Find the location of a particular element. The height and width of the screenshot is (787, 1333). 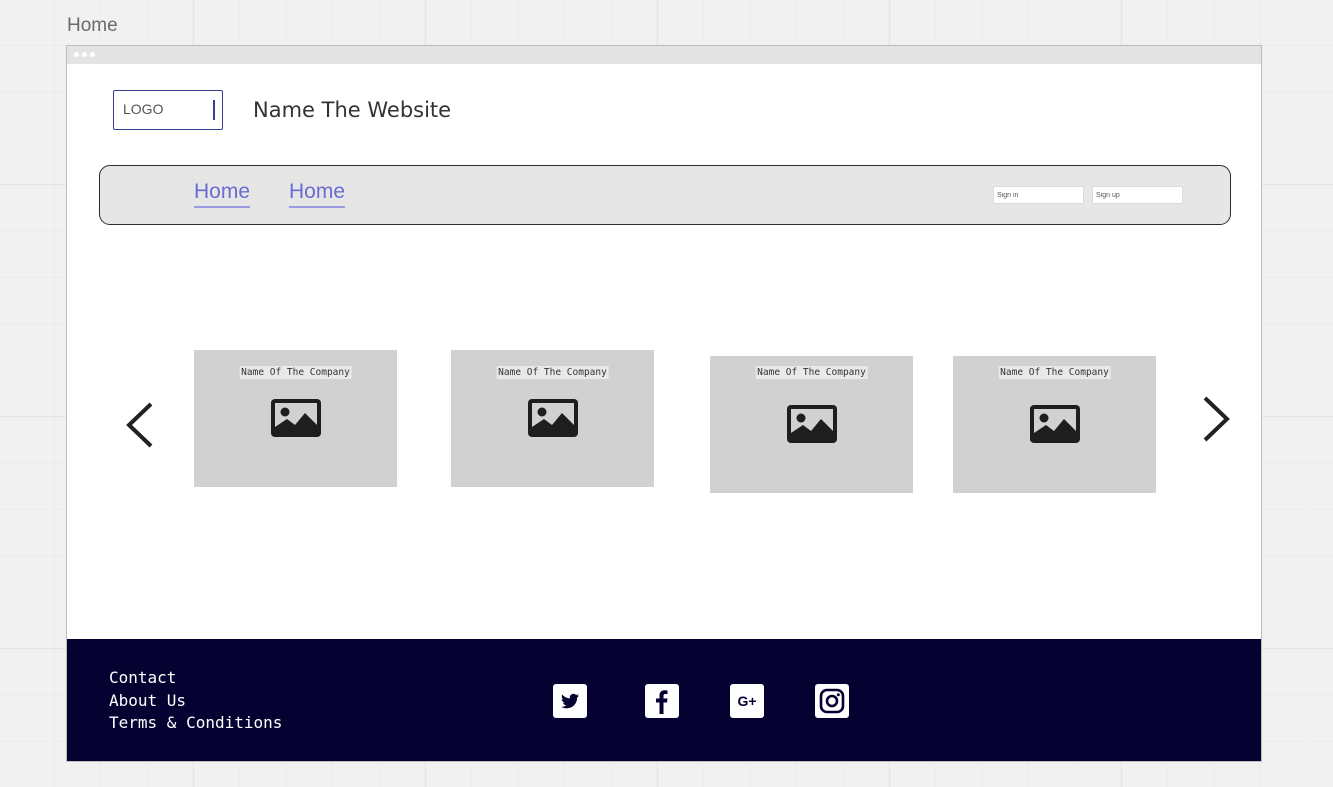

carousel-next-button is located at coordinates (1216, 421).